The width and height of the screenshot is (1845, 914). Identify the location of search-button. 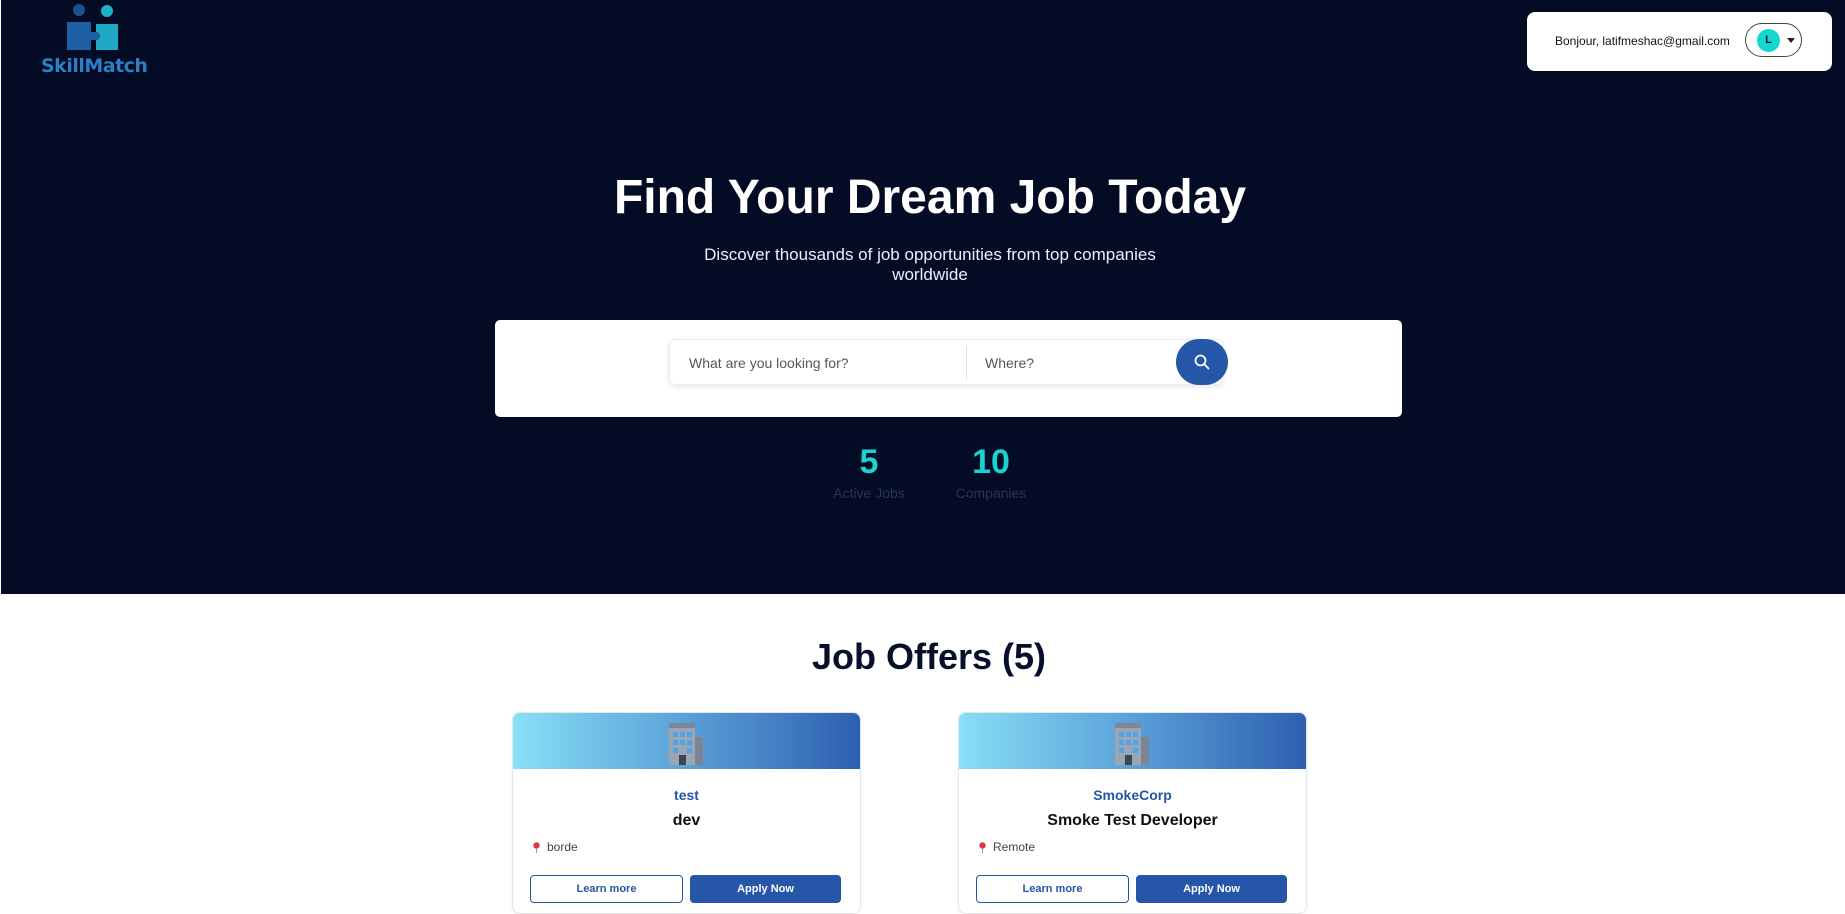
(1202, 362).